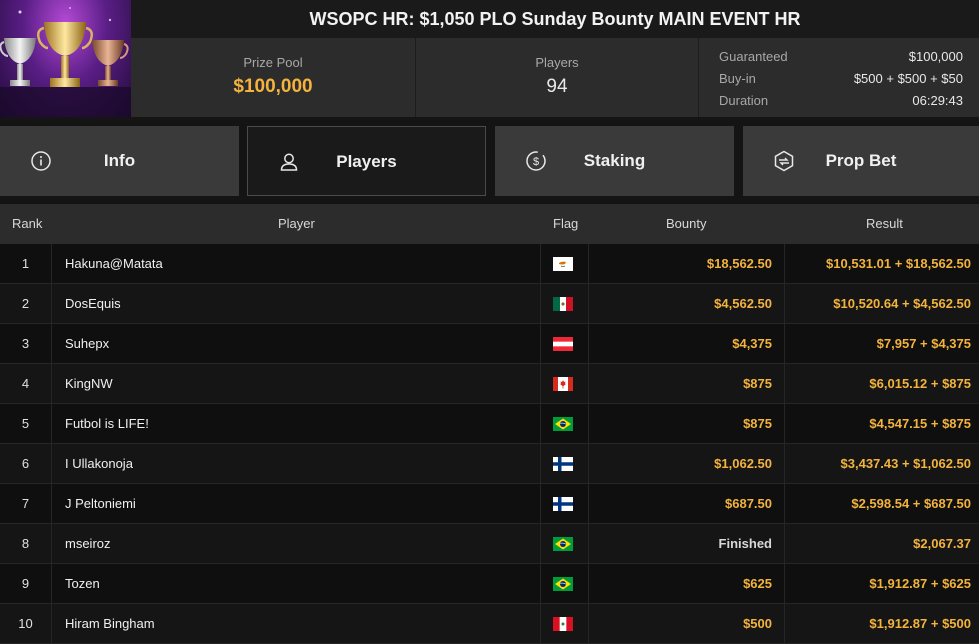 The height and width of the screenshot is (644, 979). Describe the element at coordinates (26, 464) in the screenshot. I see `rank-cell: 6` at that location.